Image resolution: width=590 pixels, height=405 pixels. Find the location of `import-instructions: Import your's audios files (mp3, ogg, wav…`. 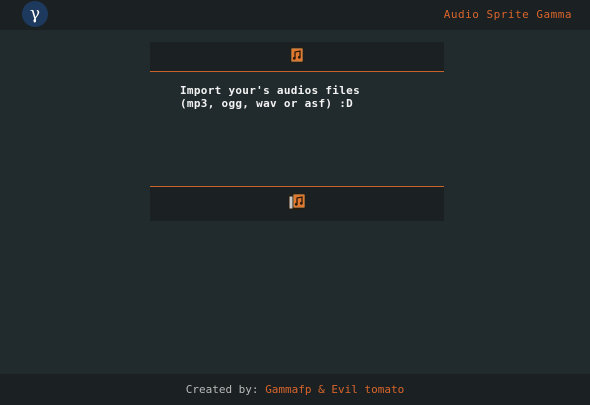

import-instructions: Import your's audios files (mp3, ogg, wav… is located at coordinates (270, 97).